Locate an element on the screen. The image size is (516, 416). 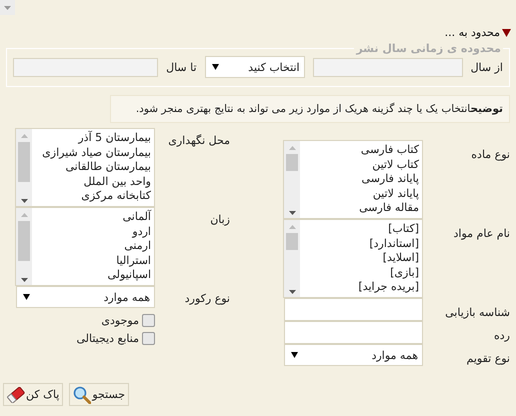
eraser-icon is located at coordinates (16, 394).